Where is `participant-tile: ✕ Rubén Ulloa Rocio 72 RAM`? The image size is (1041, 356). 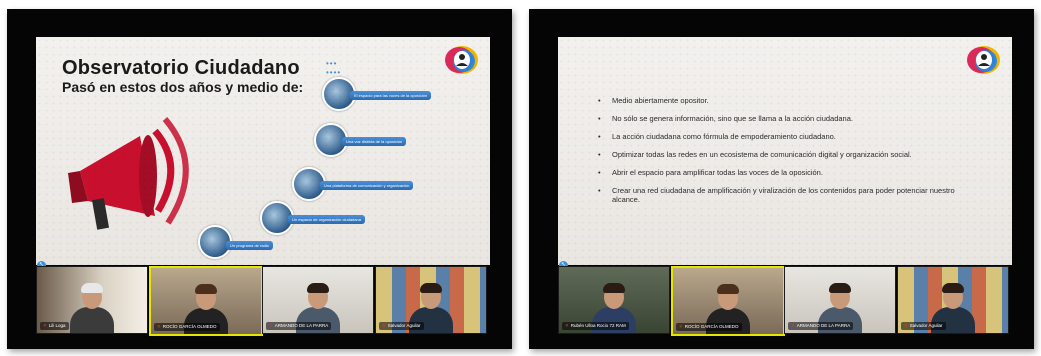
participant-tile: ✕ Rubén Ulloa Rocio 72 RAM is located at coordinates (614, 300).